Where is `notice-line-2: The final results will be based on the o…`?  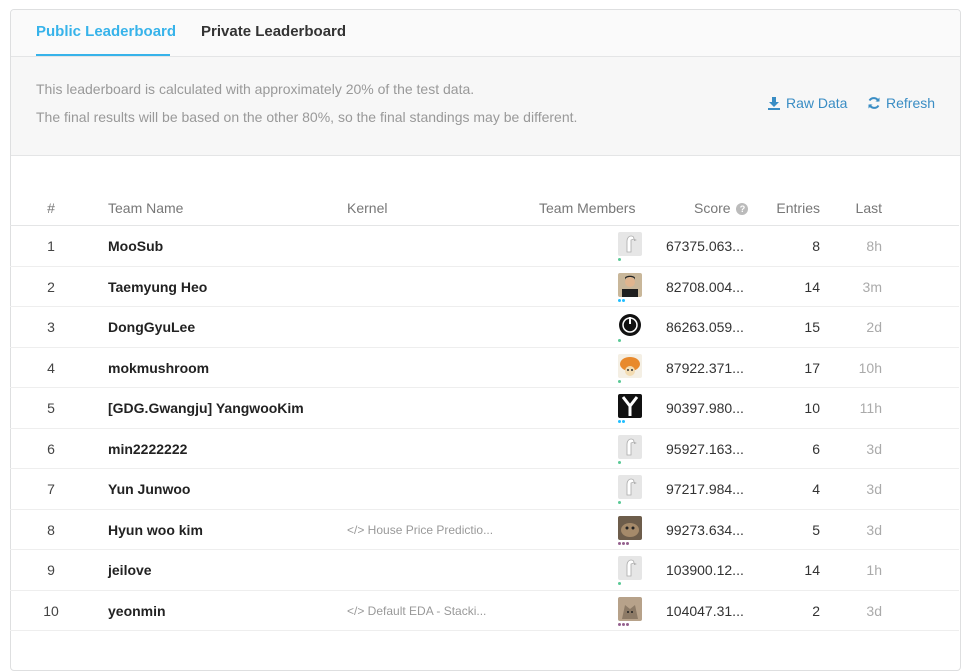
notice-line-2: The final results will be based on the o… is located at coordinates (307, 117).